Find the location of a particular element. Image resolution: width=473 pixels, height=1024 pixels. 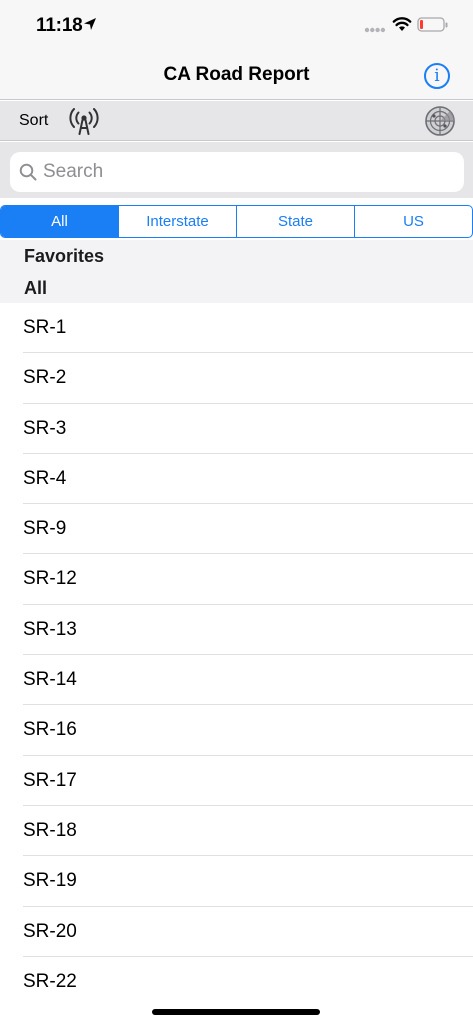

road-label: SR-20 is located at coordinates (50, 931).